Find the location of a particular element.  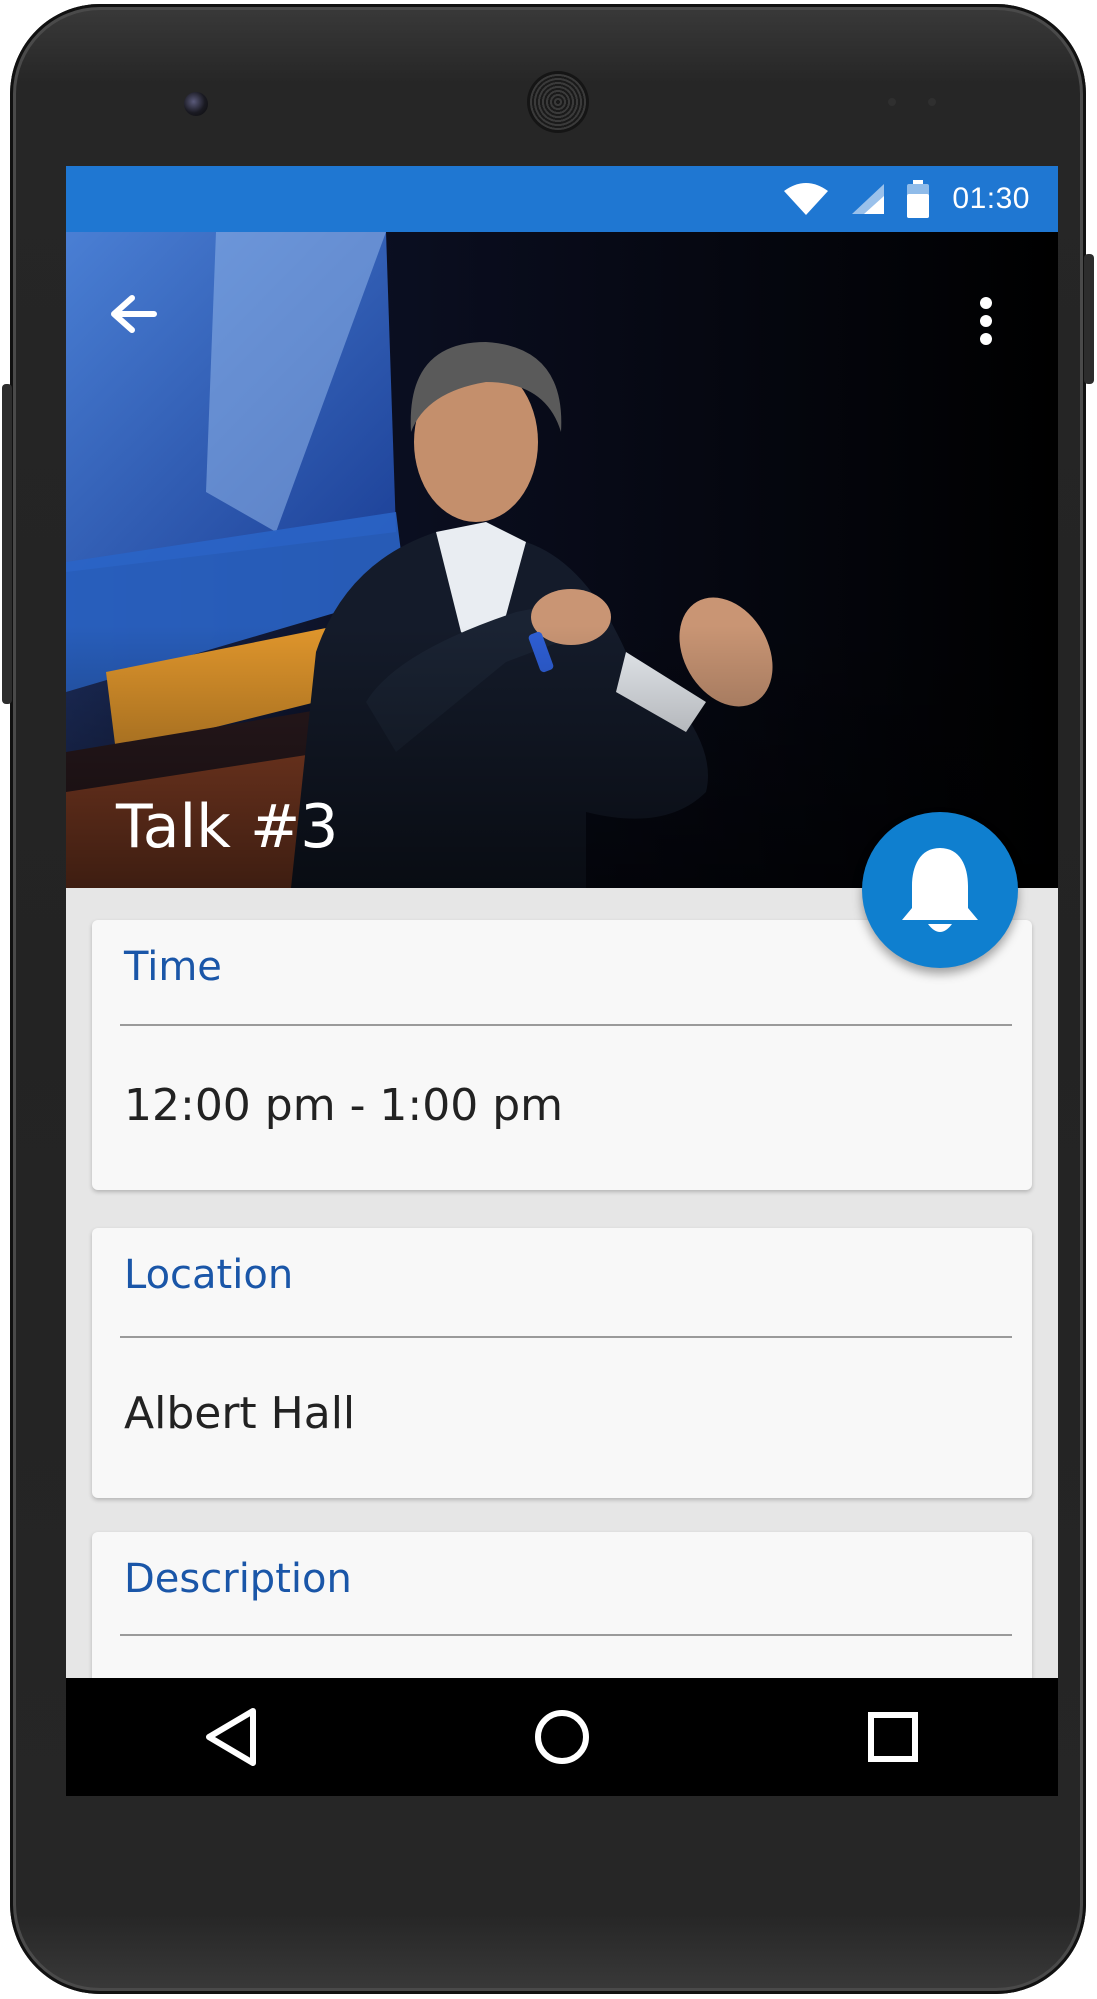

time-value: 12:00 pm - 1:00 pm is located at coordinates (344, 1105).